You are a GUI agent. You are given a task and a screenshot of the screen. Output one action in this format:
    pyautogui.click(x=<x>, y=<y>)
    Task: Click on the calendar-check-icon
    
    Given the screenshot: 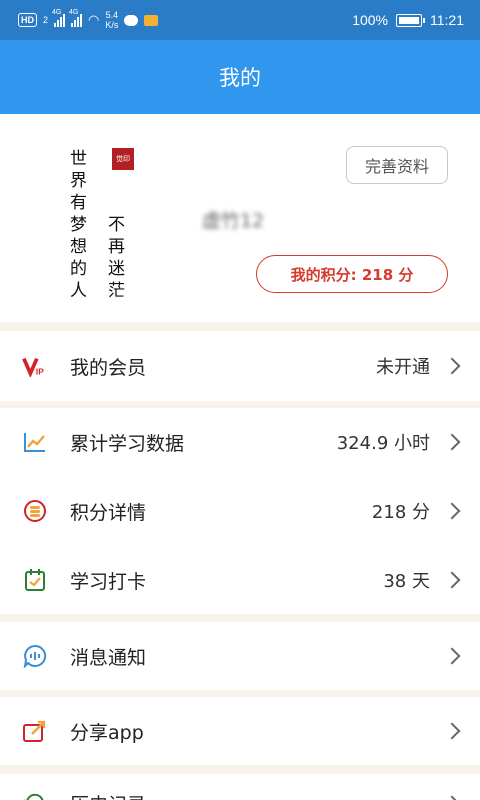 What is the action you would take?
    pyautogui.click(x=35, y=580)
    